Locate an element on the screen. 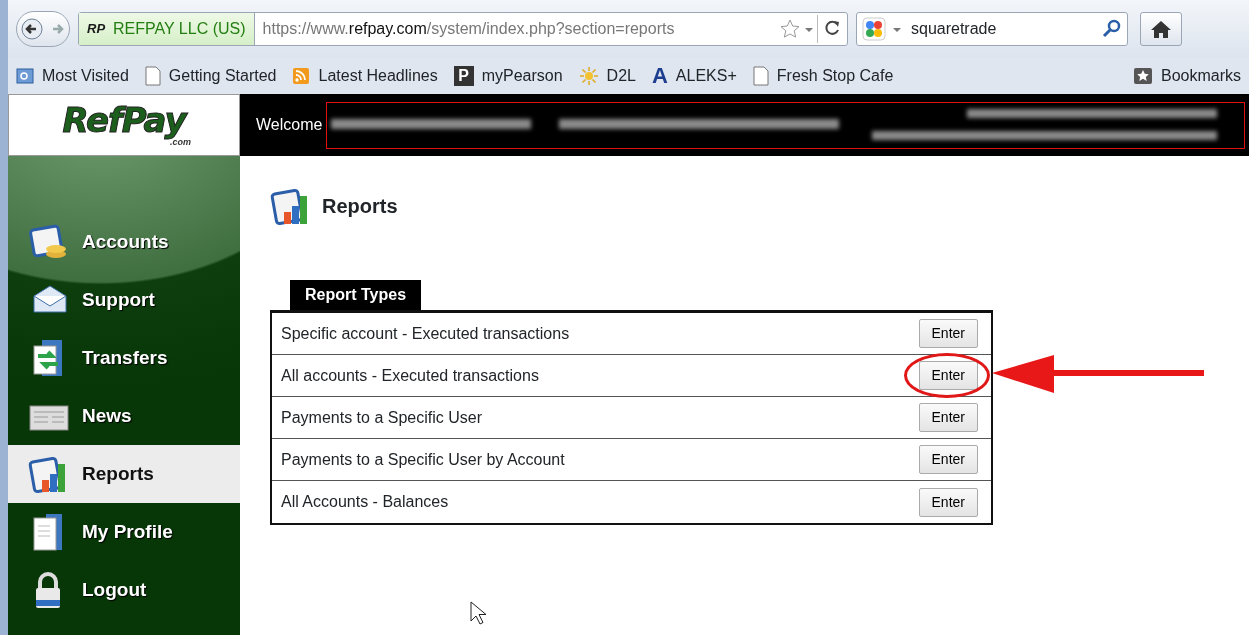  letter-logo-icon: A is located at coordinates (659, 75).